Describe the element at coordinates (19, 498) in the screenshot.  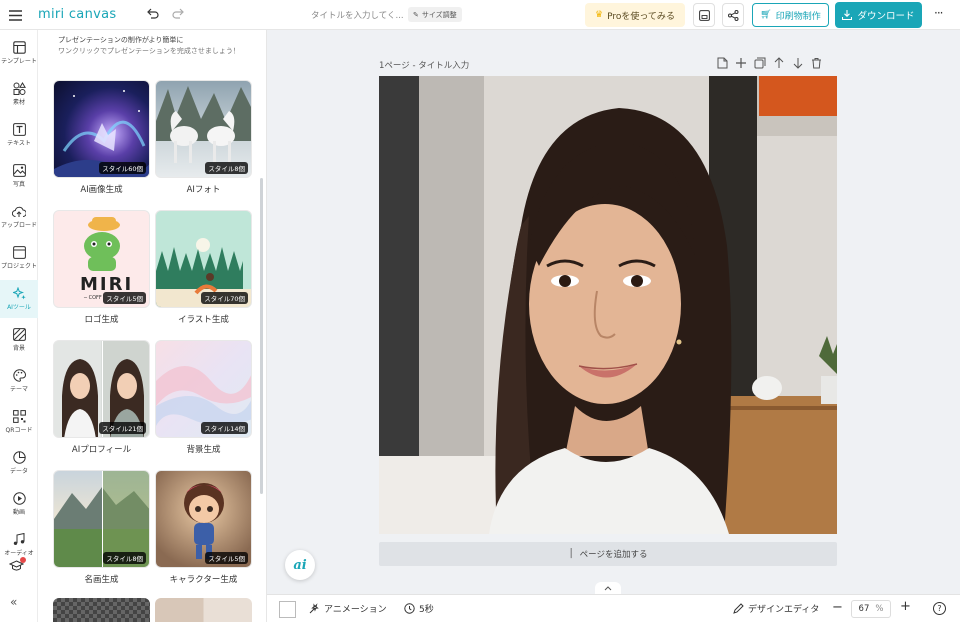
I see `video-icon` at that location.